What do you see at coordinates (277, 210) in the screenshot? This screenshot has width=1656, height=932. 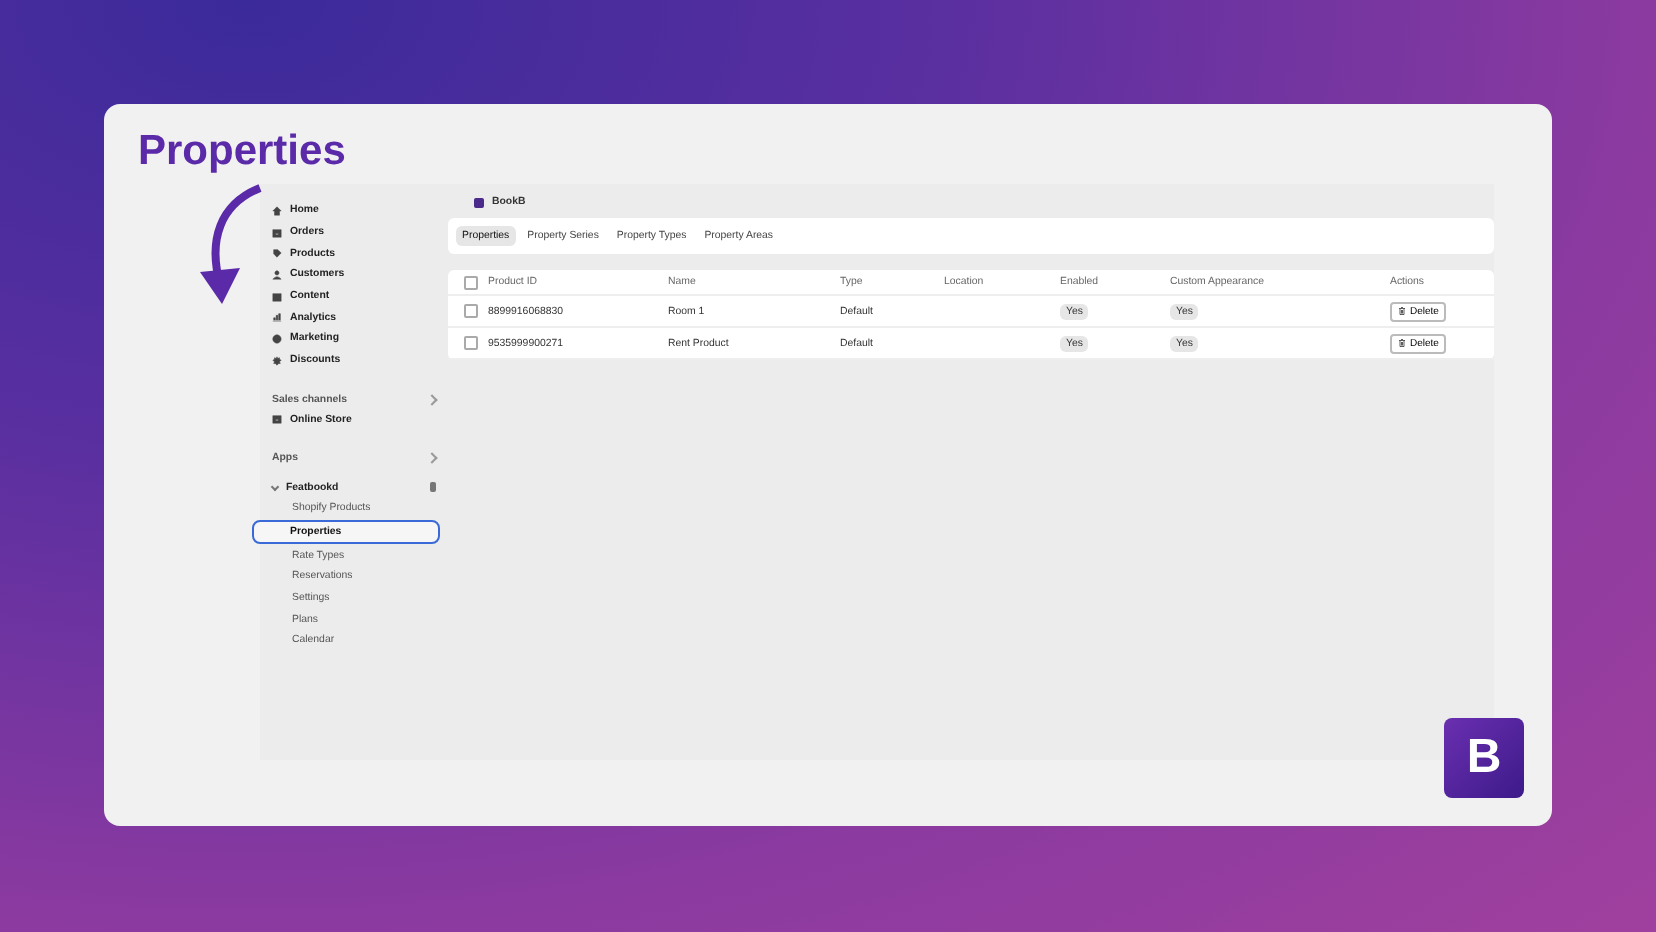 I see `home-icon` at bounding box center [277, 210].